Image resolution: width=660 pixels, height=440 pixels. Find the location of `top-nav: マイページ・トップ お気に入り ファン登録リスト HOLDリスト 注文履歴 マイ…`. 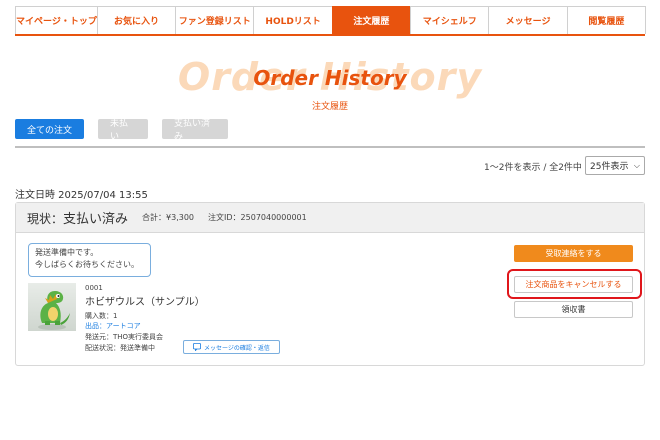

top-nav: マイページ・トップ お気に入り ファン登録リスト HOLDリスト 注文履歴 マイ… is located at coordinates (331, 21).